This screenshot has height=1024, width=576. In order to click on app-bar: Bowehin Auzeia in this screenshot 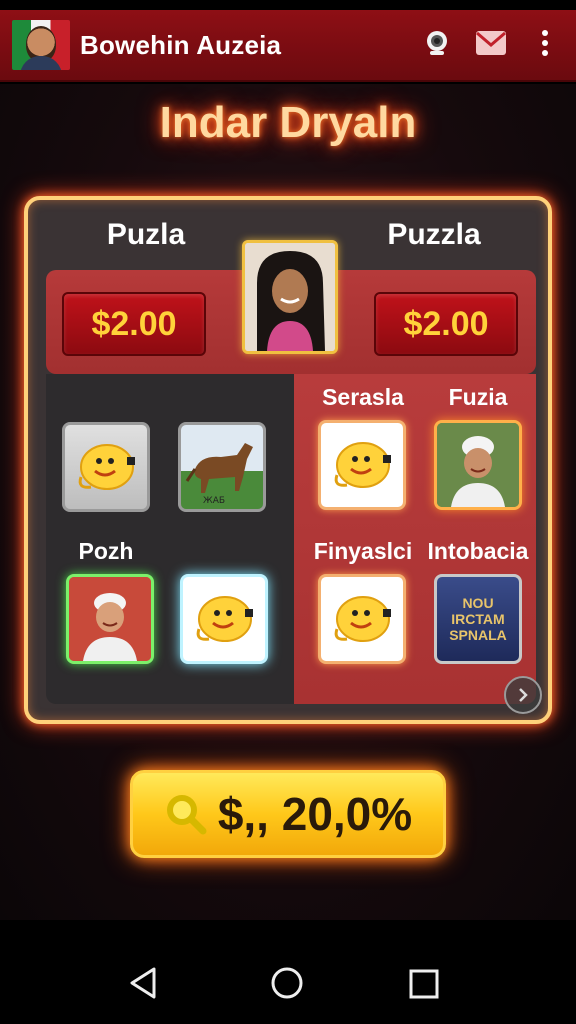, I will do `click(288, 46)`.